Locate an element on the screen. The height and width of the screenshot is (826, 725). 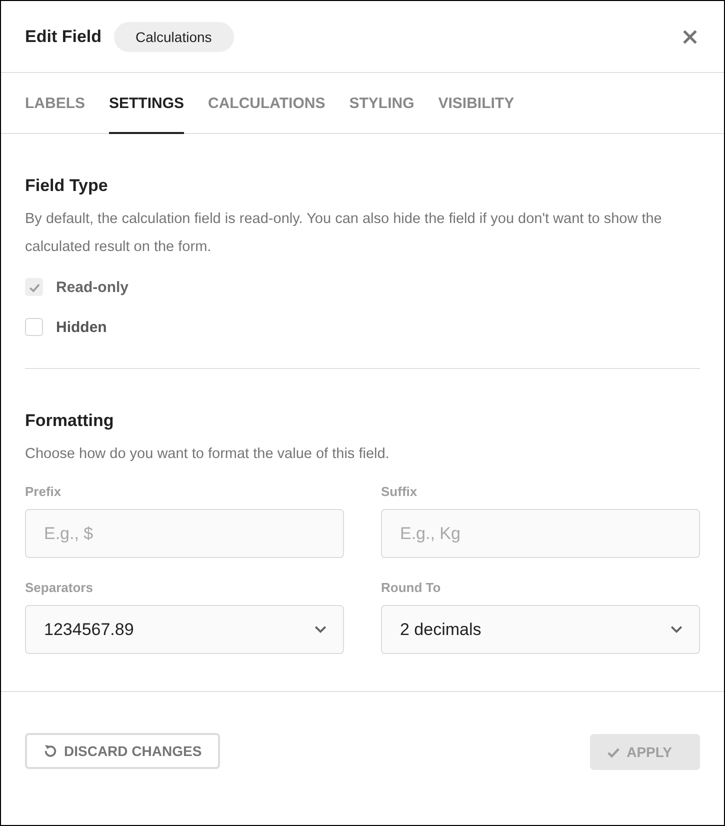
tab: VISIBILITY is located at coordinates (476, 103).